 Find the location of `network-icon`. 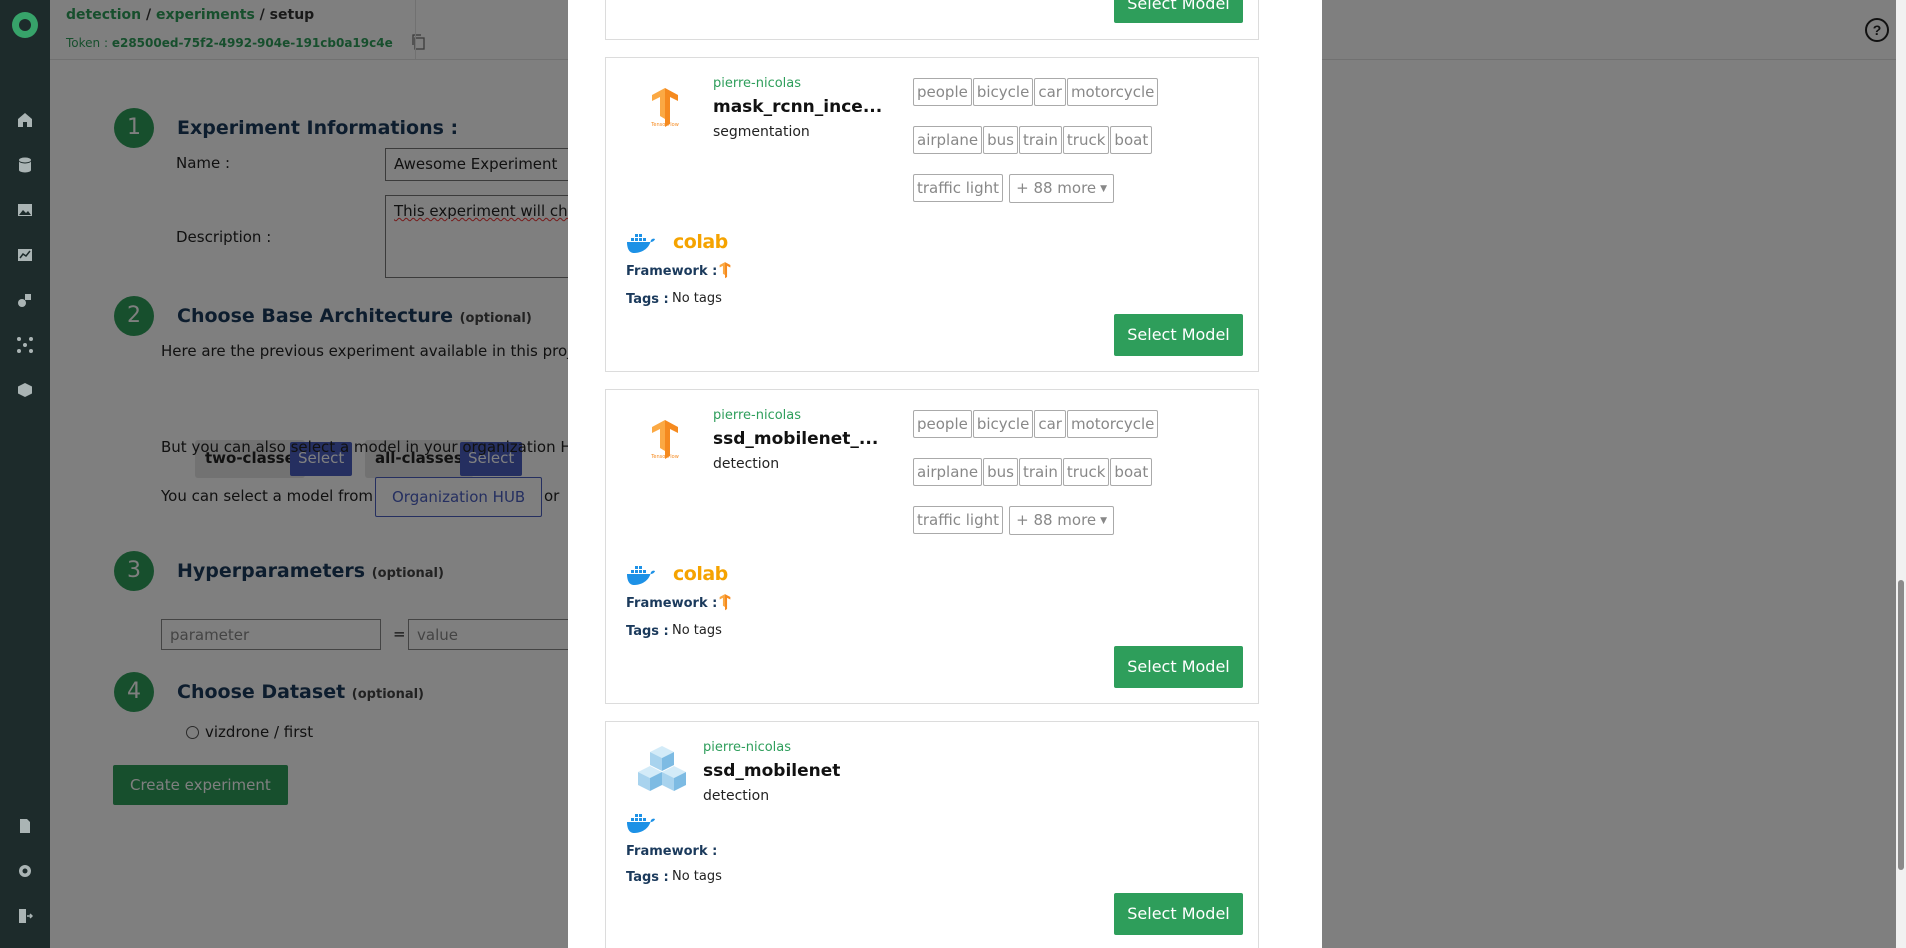

network-icon is located at coordinates (25, 345).